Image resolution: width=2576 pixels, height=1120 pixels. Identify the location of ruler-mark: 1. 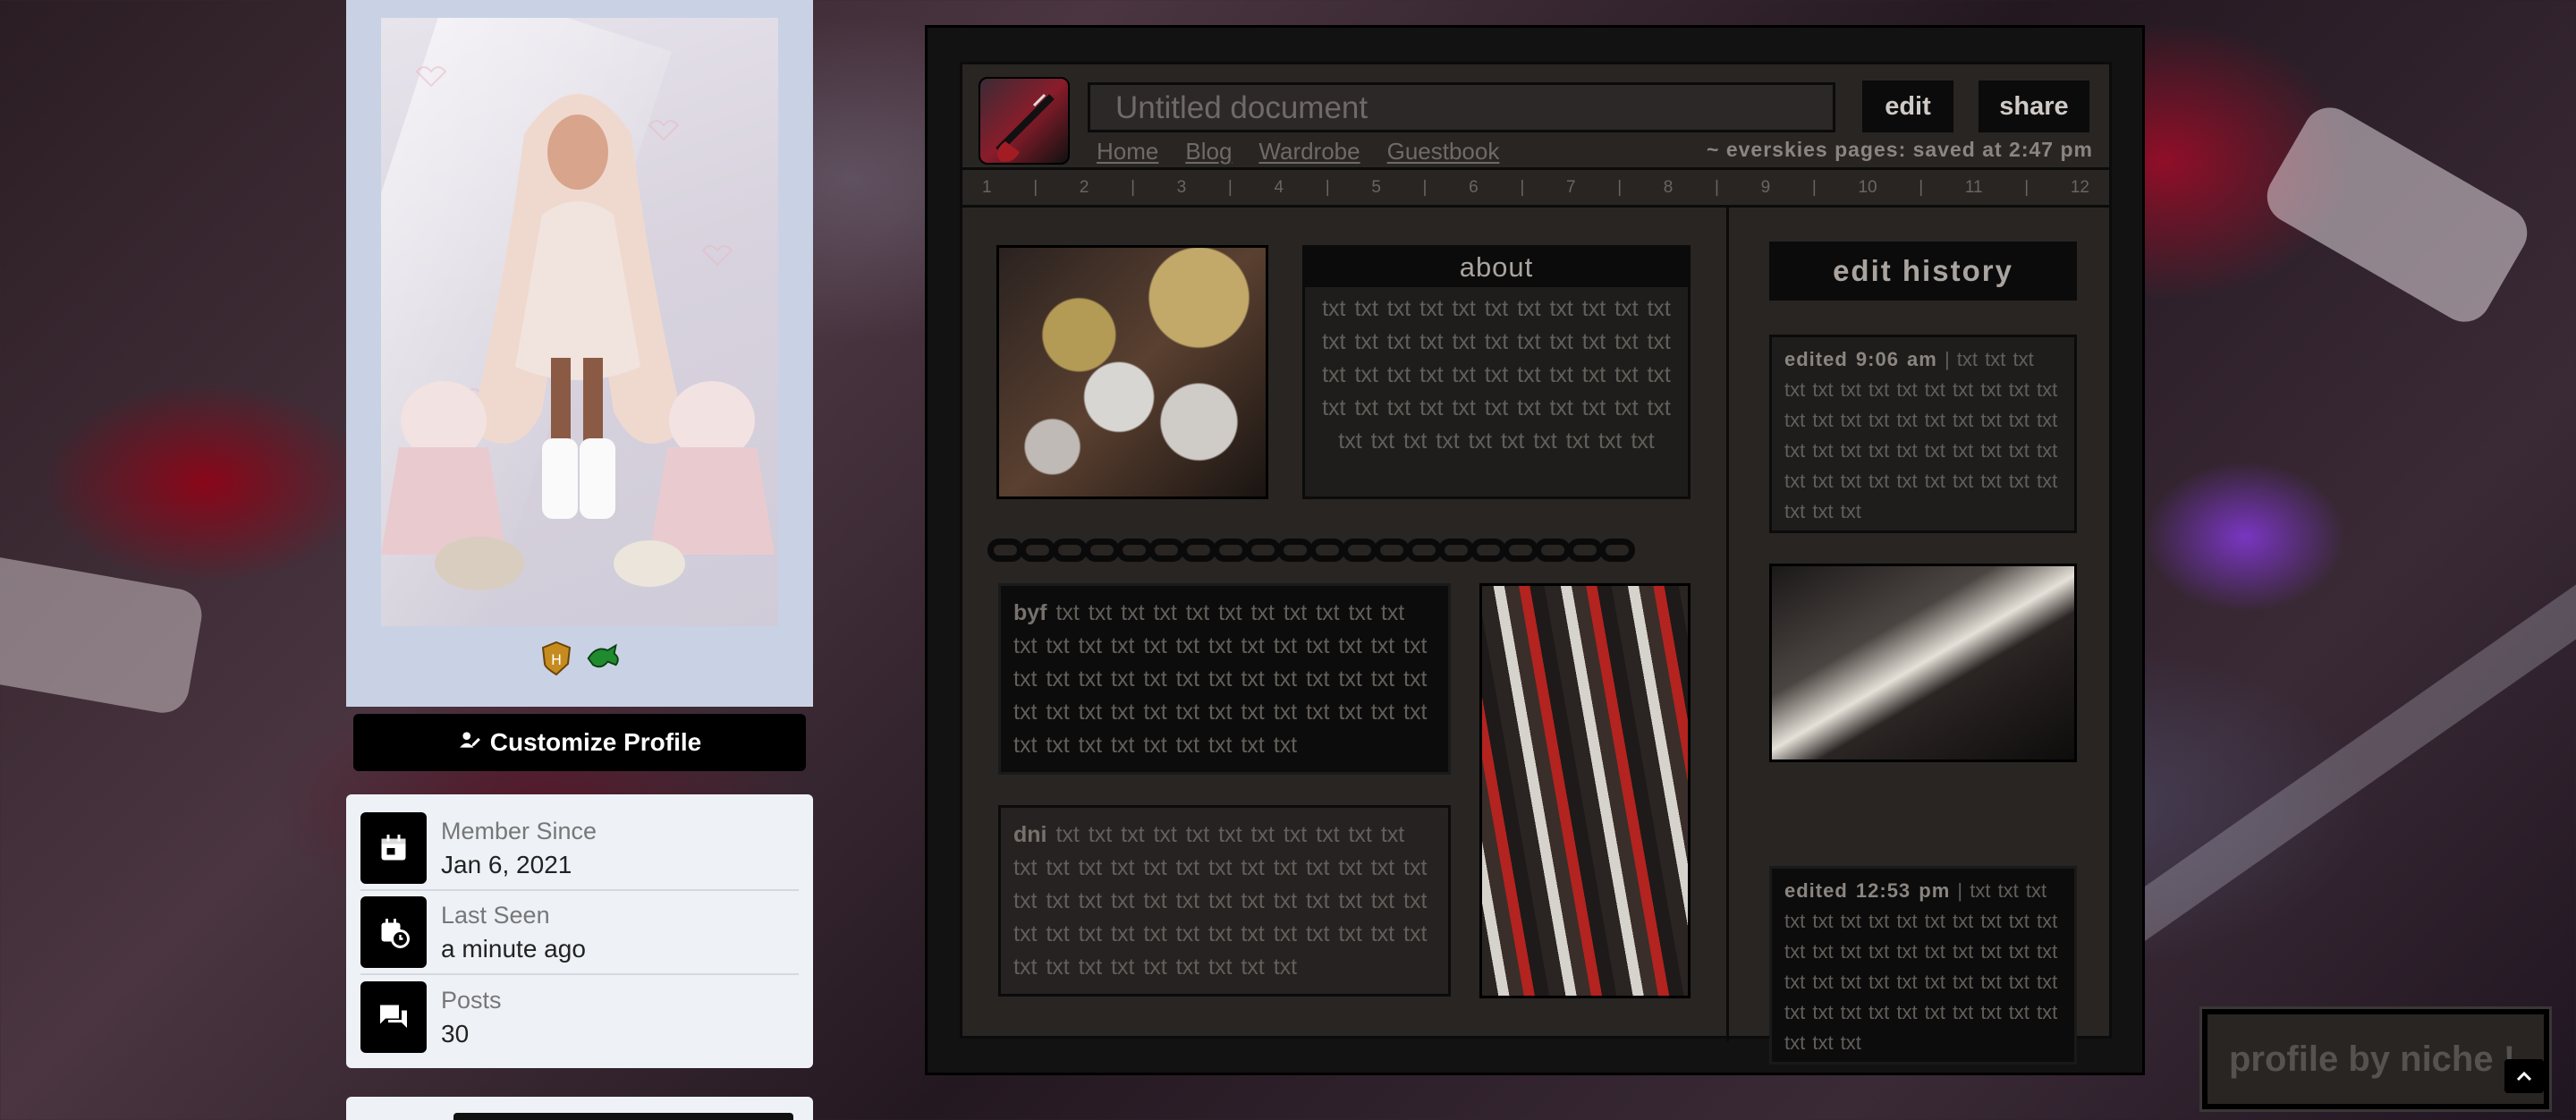
(987, 187).